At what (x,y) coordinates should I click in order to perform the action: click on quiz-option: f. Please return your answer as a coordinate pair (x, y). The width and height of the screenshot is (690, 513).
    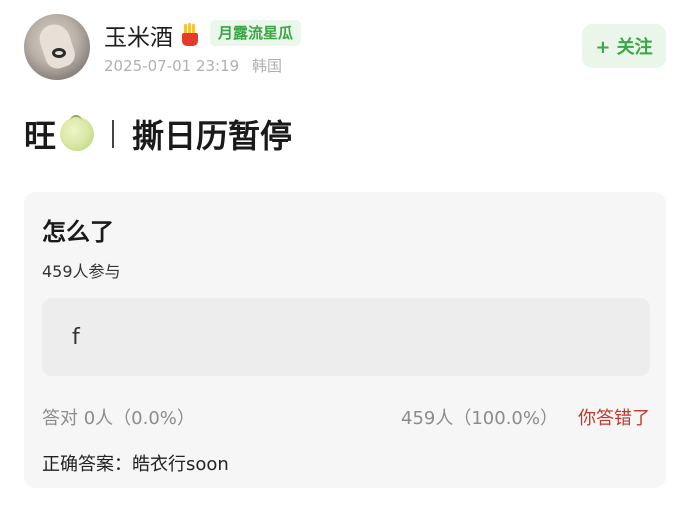
    Looking at the image, I should click on (346, 337).